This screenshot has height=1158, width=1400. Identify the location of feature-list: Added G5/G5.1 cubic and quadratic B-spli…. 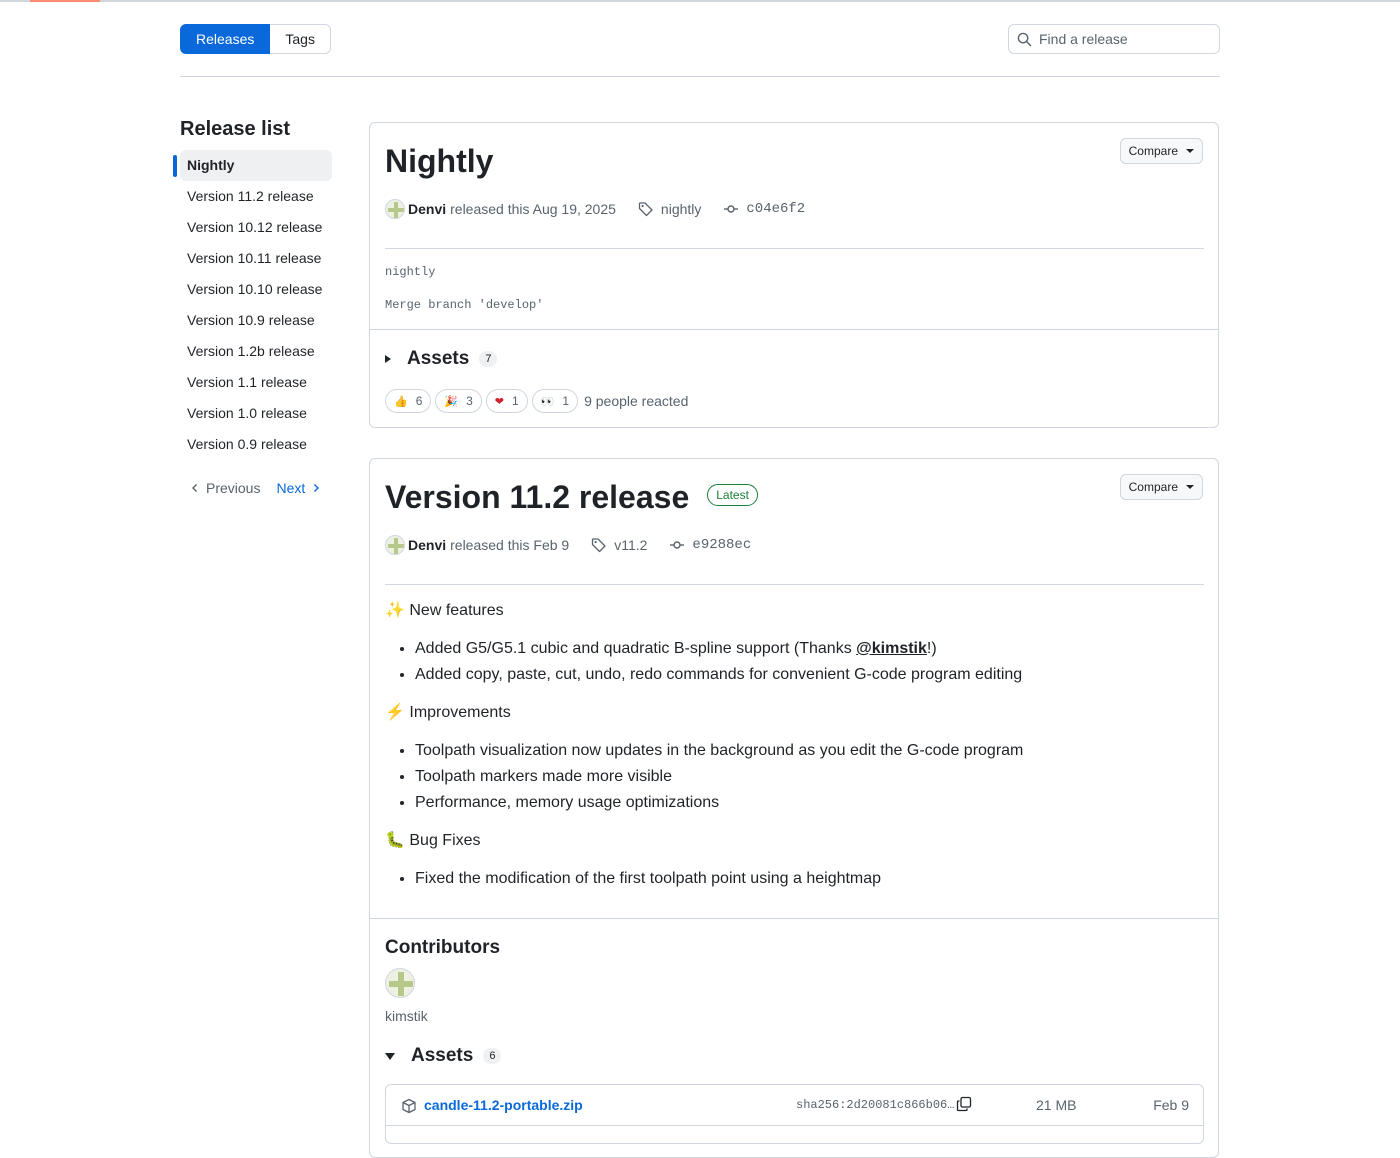
(794, 662).